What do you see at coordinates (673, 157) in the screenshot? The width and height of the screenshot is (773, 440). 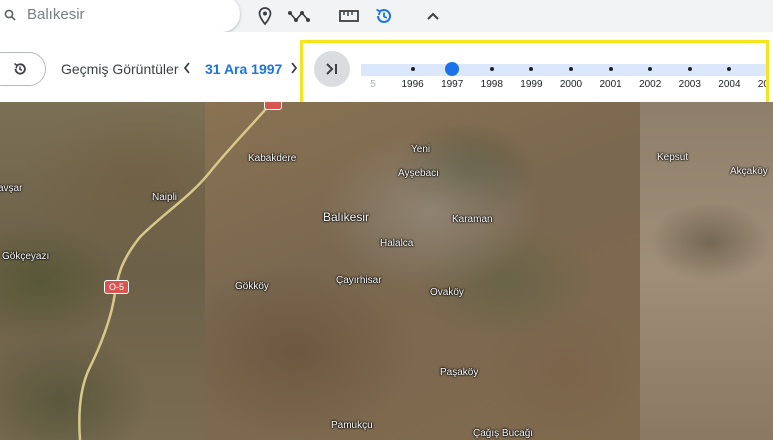 I see `place-label: Kepsut` at bounding box center [673, 157].